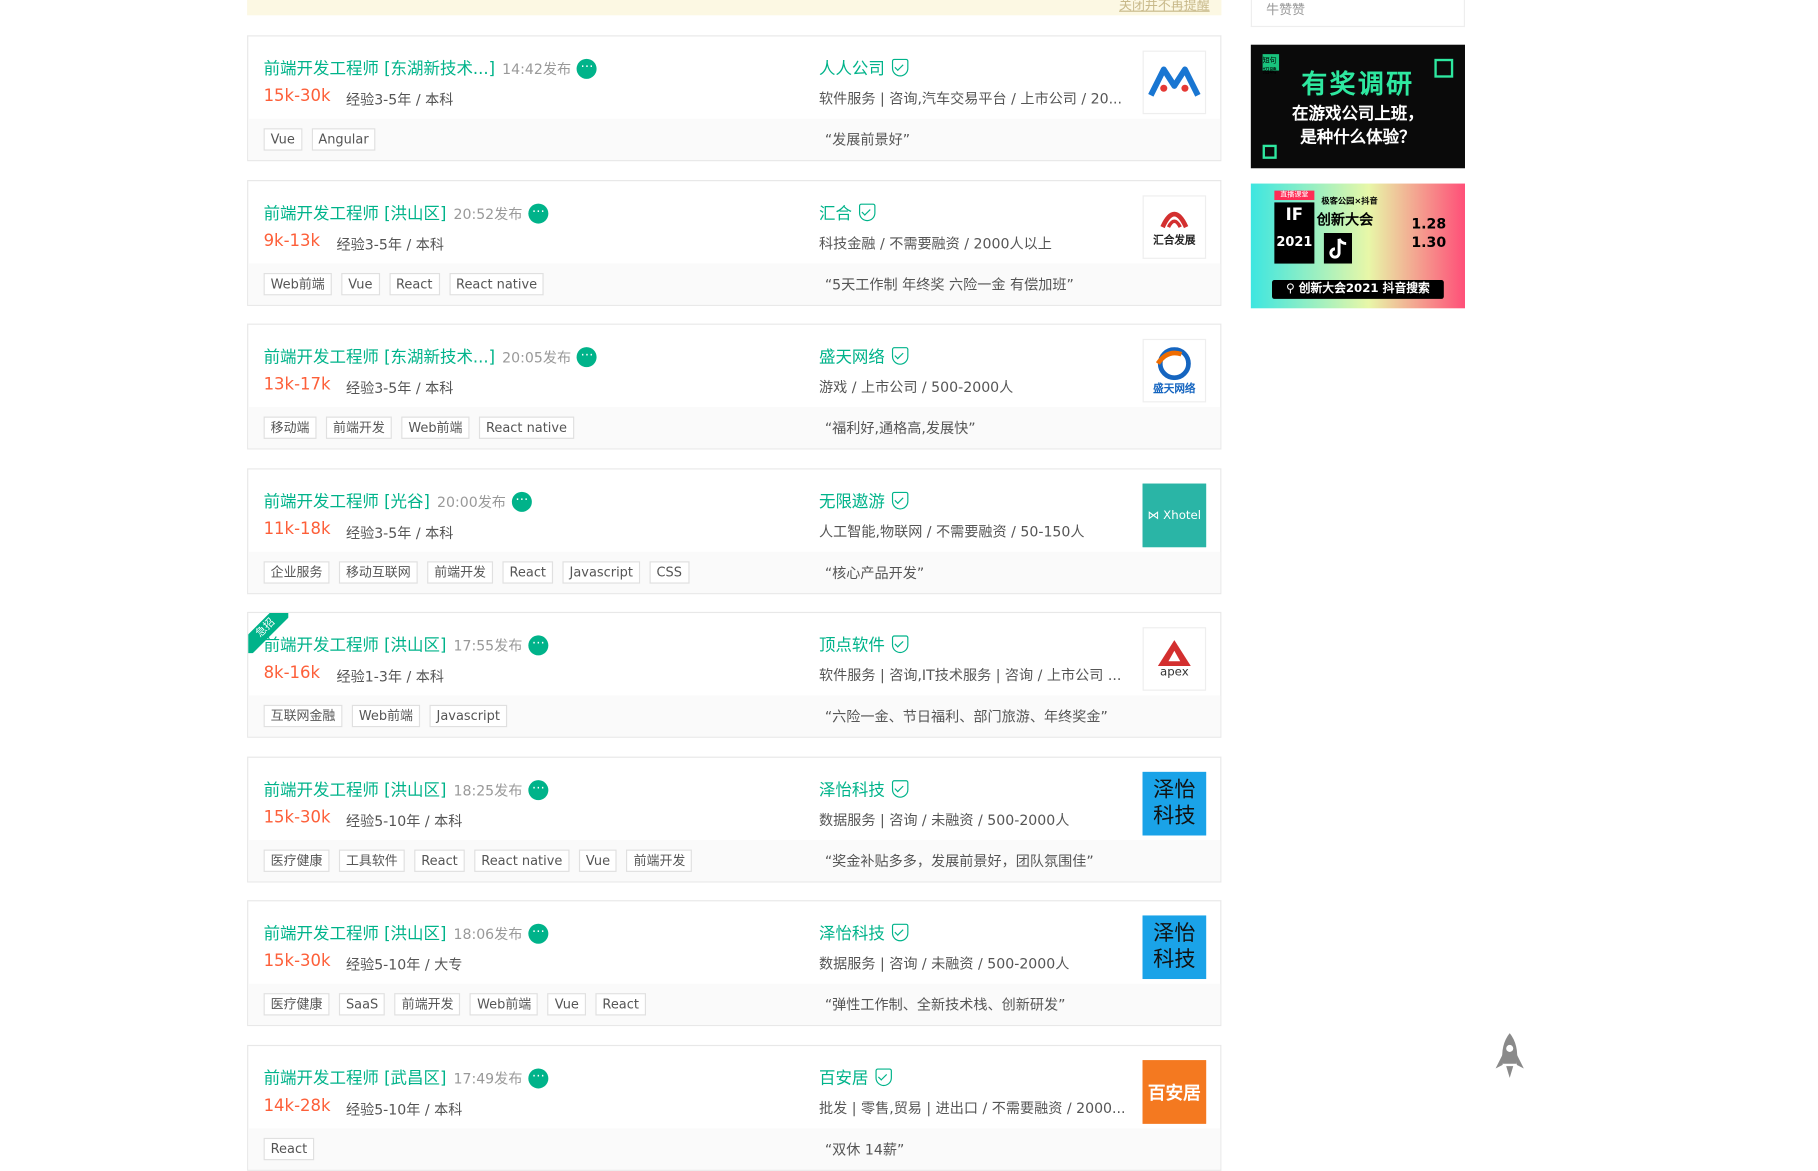  What do you see at coordinates (1174, 672) in the screenshot?
I see `logo-text: apex` at bounding box center [1174, 672].